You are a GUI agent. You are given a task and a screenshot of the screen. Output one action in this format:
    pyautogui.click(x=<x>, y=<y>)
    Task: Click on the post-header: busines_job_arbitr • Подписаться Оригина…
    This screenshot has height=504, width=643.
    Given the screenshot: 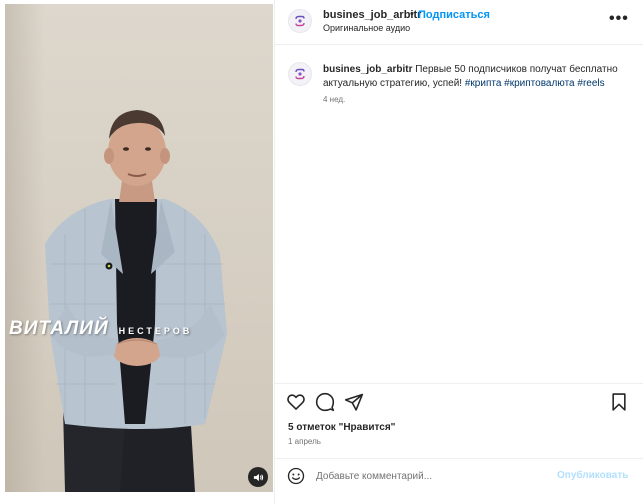 What is the action you would take?
    pyautogui.click(x=459, y=22)
    